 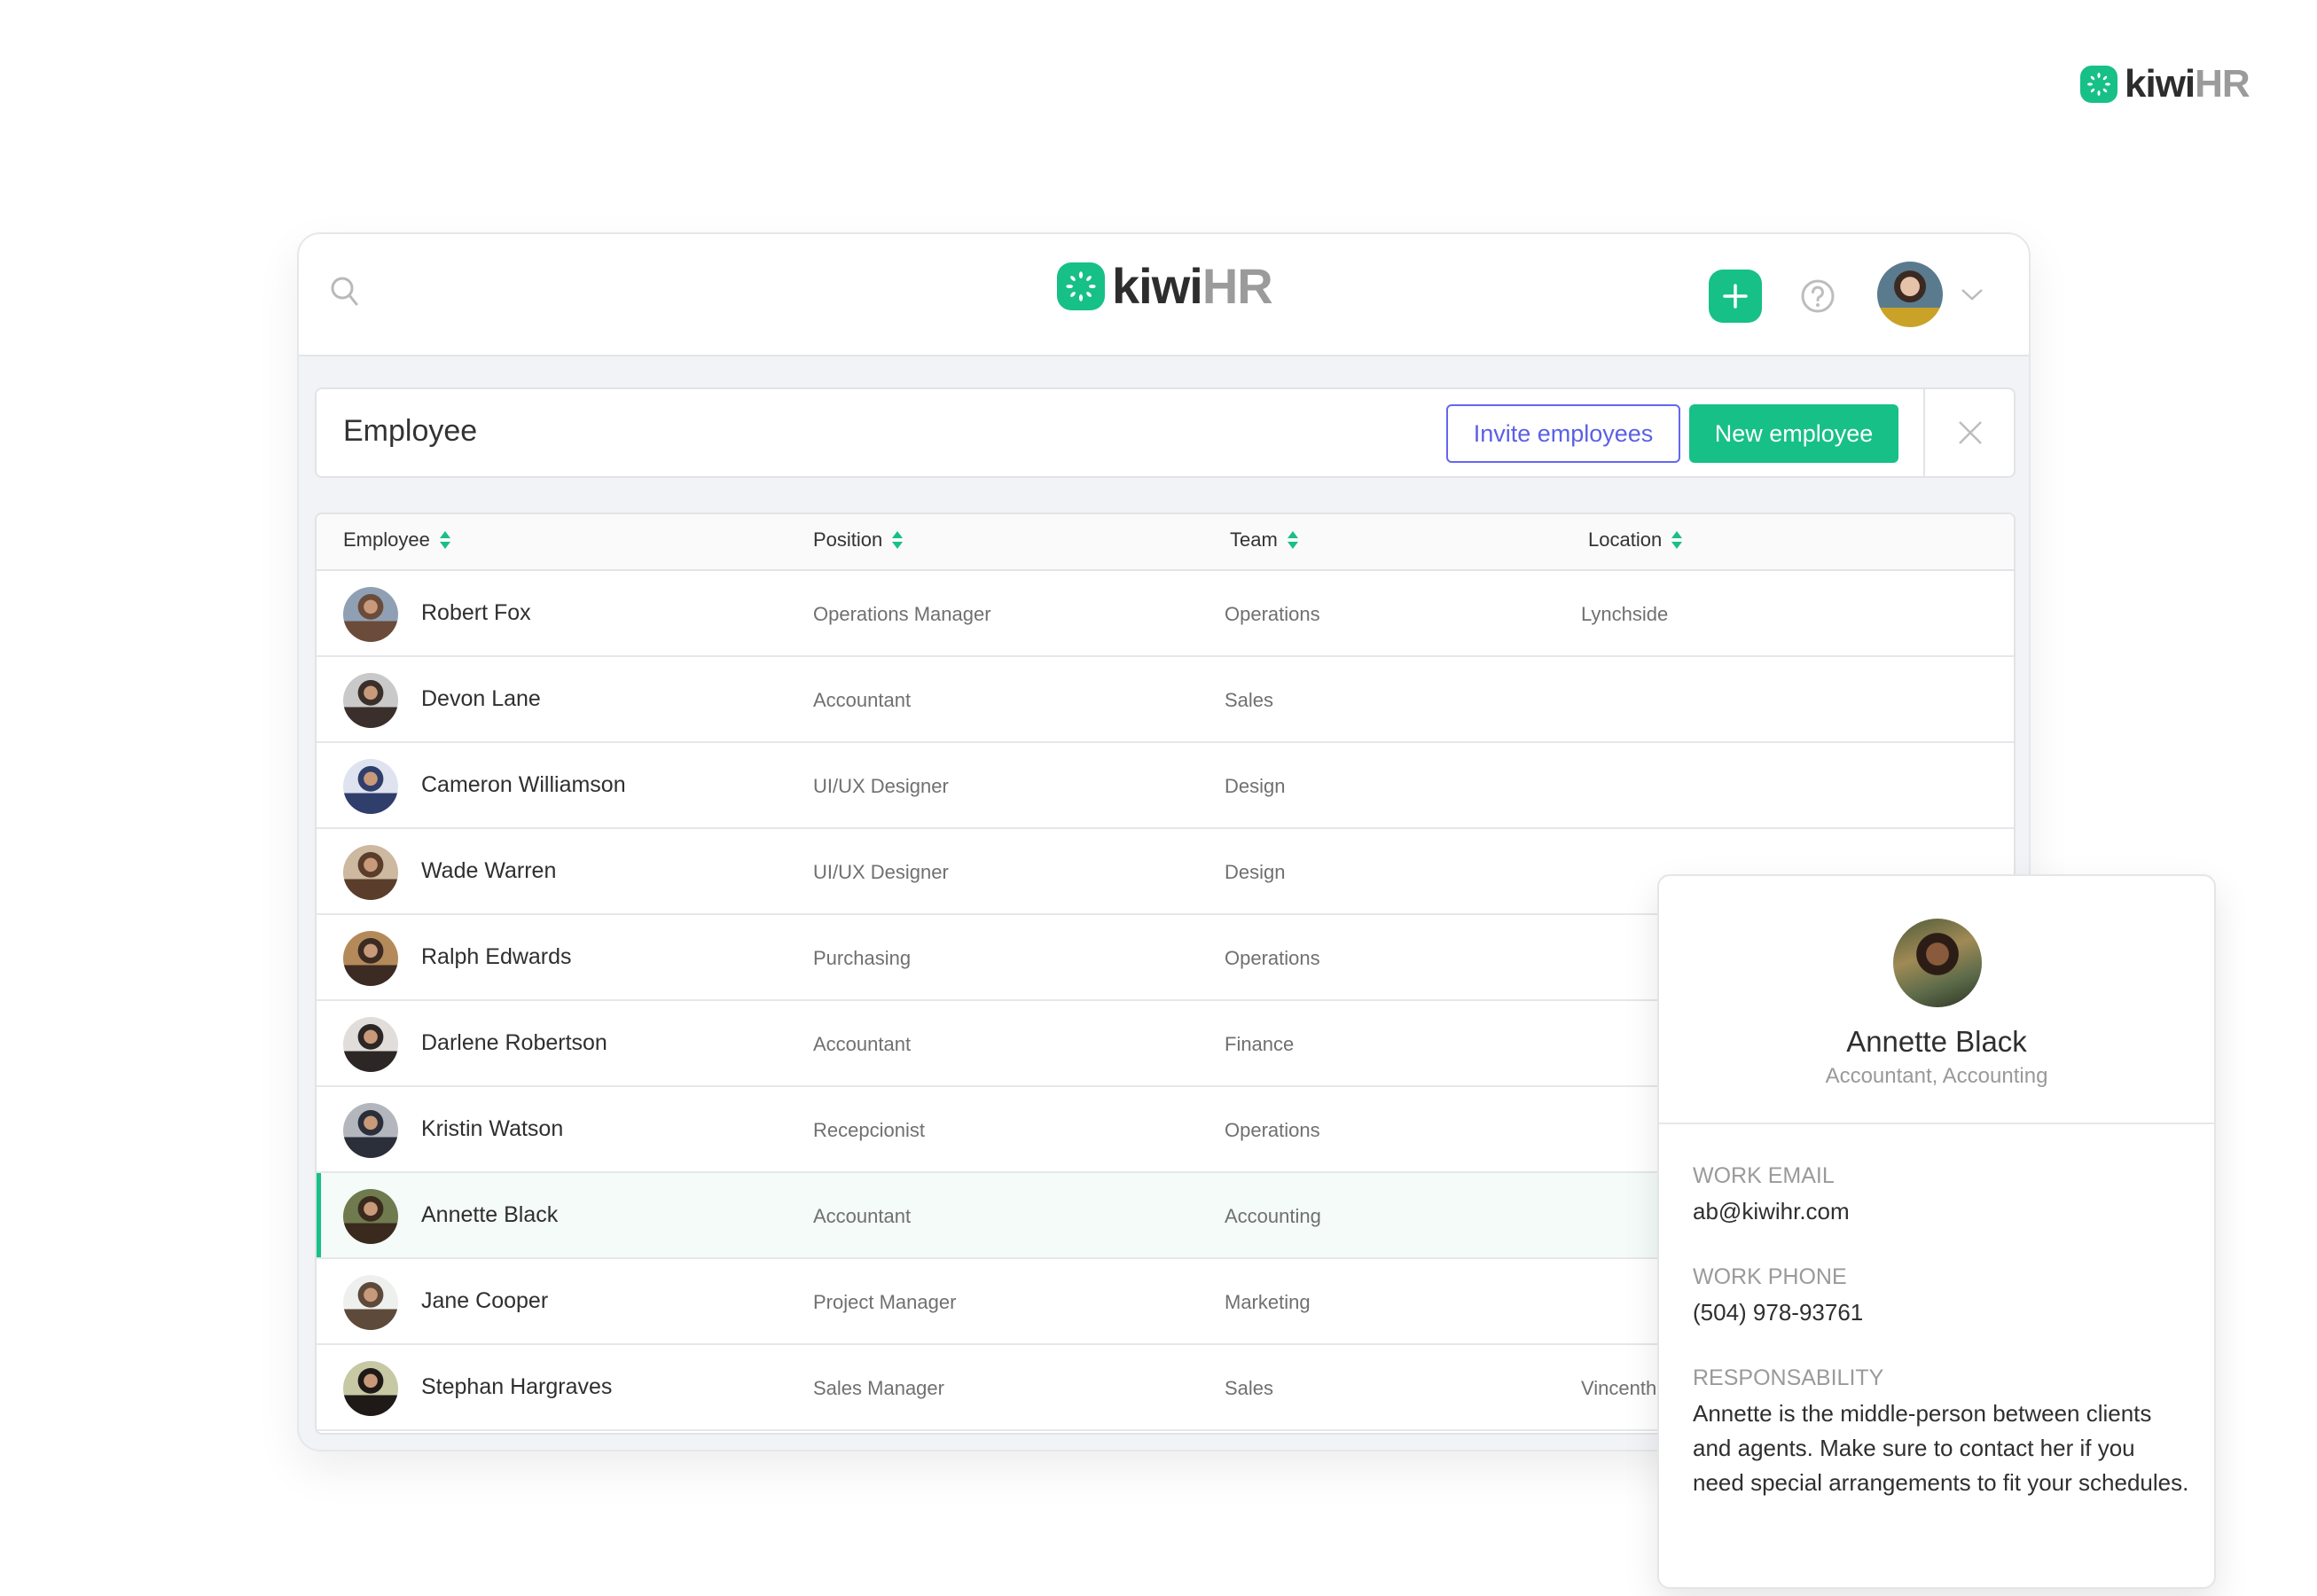 I want to click on column-label: Team, so click(x=1254, y=540).